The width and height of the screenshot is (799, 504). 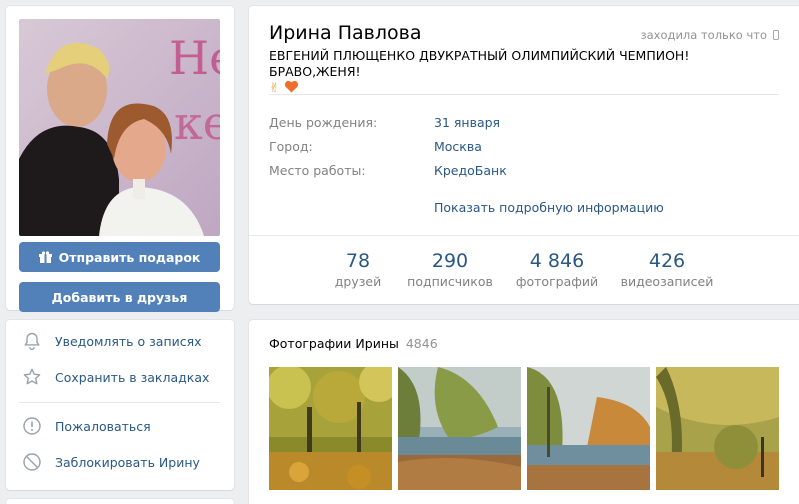 I want to click on counter-value: 78, so click(x=358, y=261).